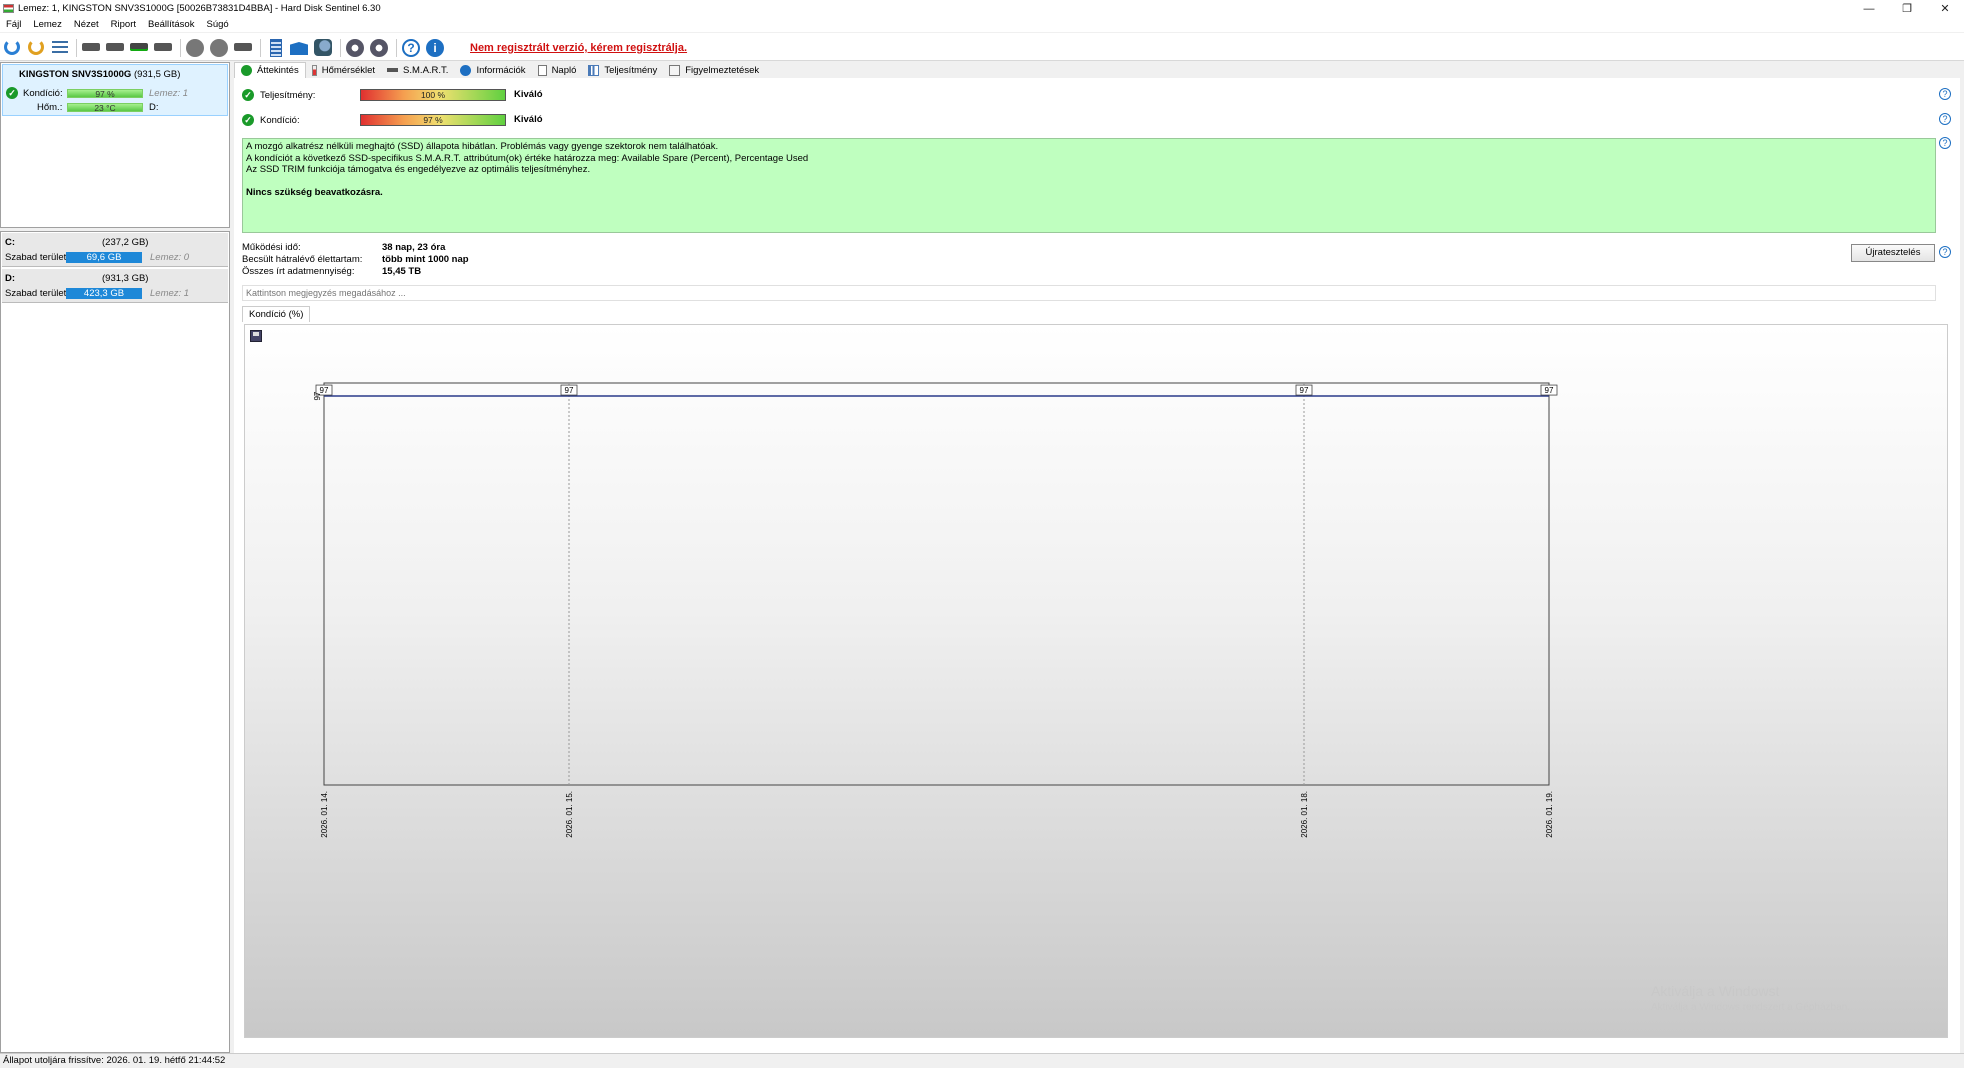 This screenshot has width=1964, height=1068. What do you see at coordinates (1945, 8) in the screenshot?
I see `close-button: ✕` at bounding box center [1945, 8].